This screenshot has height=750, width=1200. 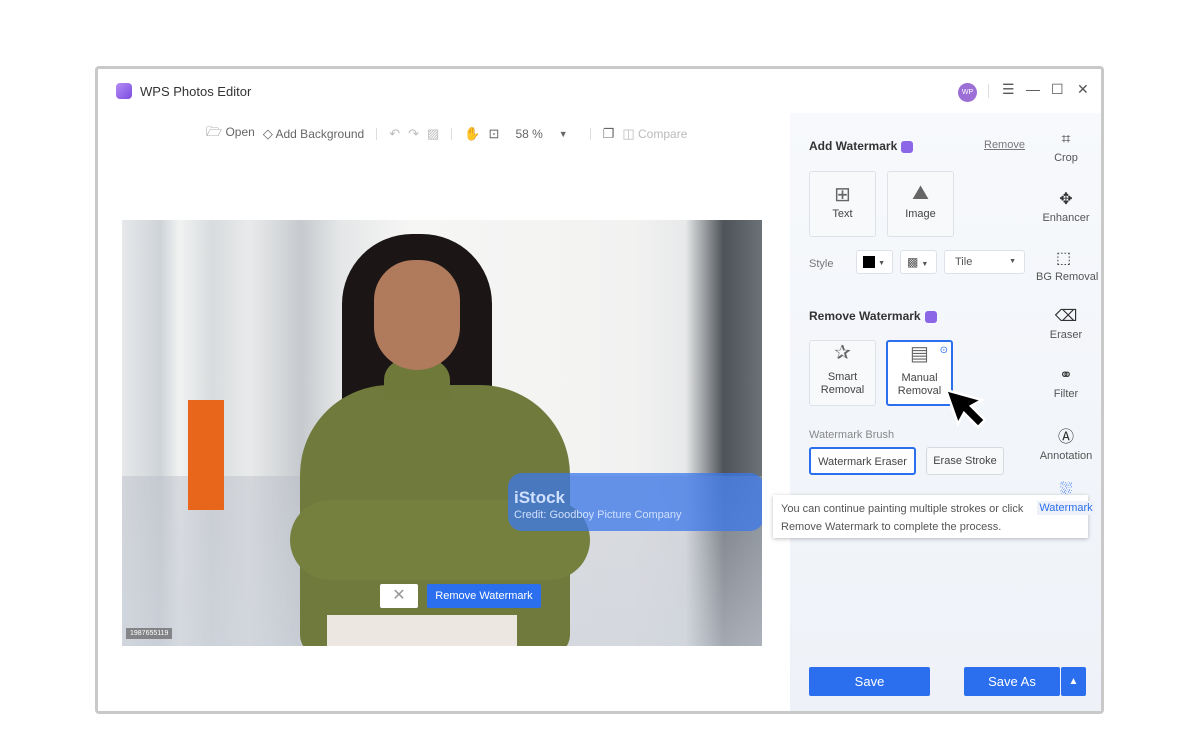 I want to click on play-icon: ⊙, so click(x=944, y=350).